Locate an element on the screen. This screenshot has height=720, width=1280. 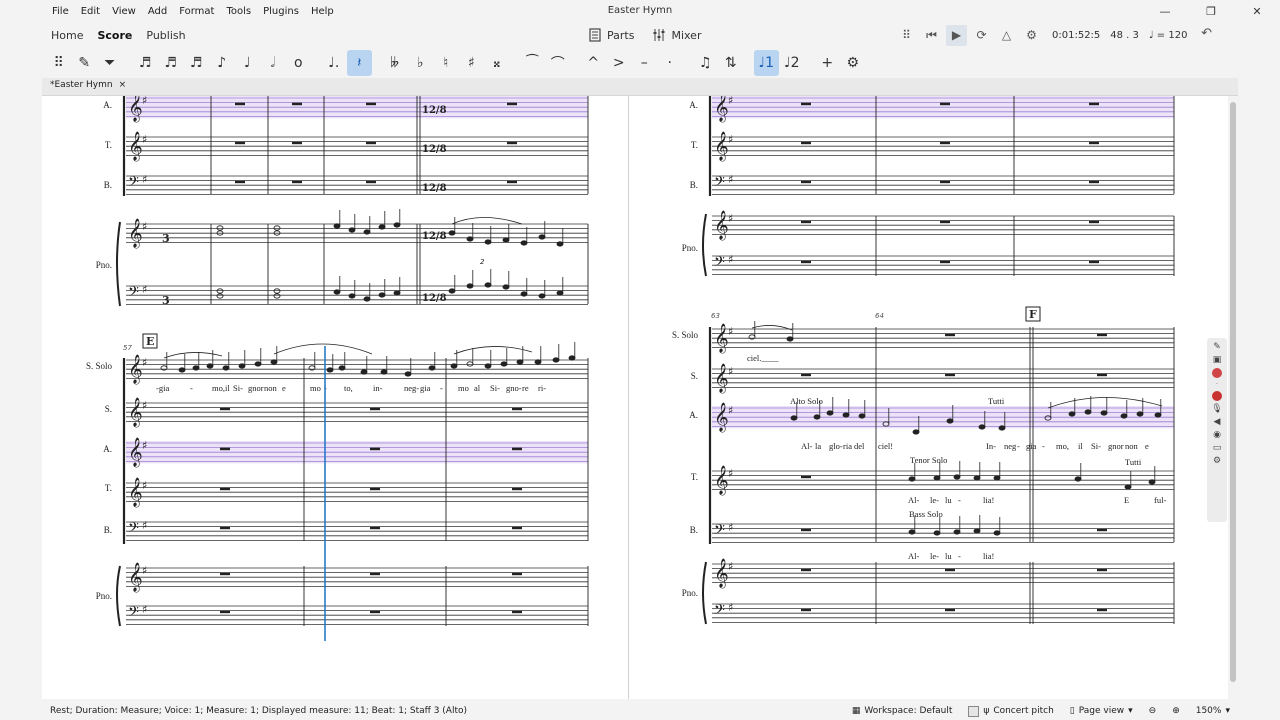
tie-icon: ⁀ is located at coordinates (533, 63).